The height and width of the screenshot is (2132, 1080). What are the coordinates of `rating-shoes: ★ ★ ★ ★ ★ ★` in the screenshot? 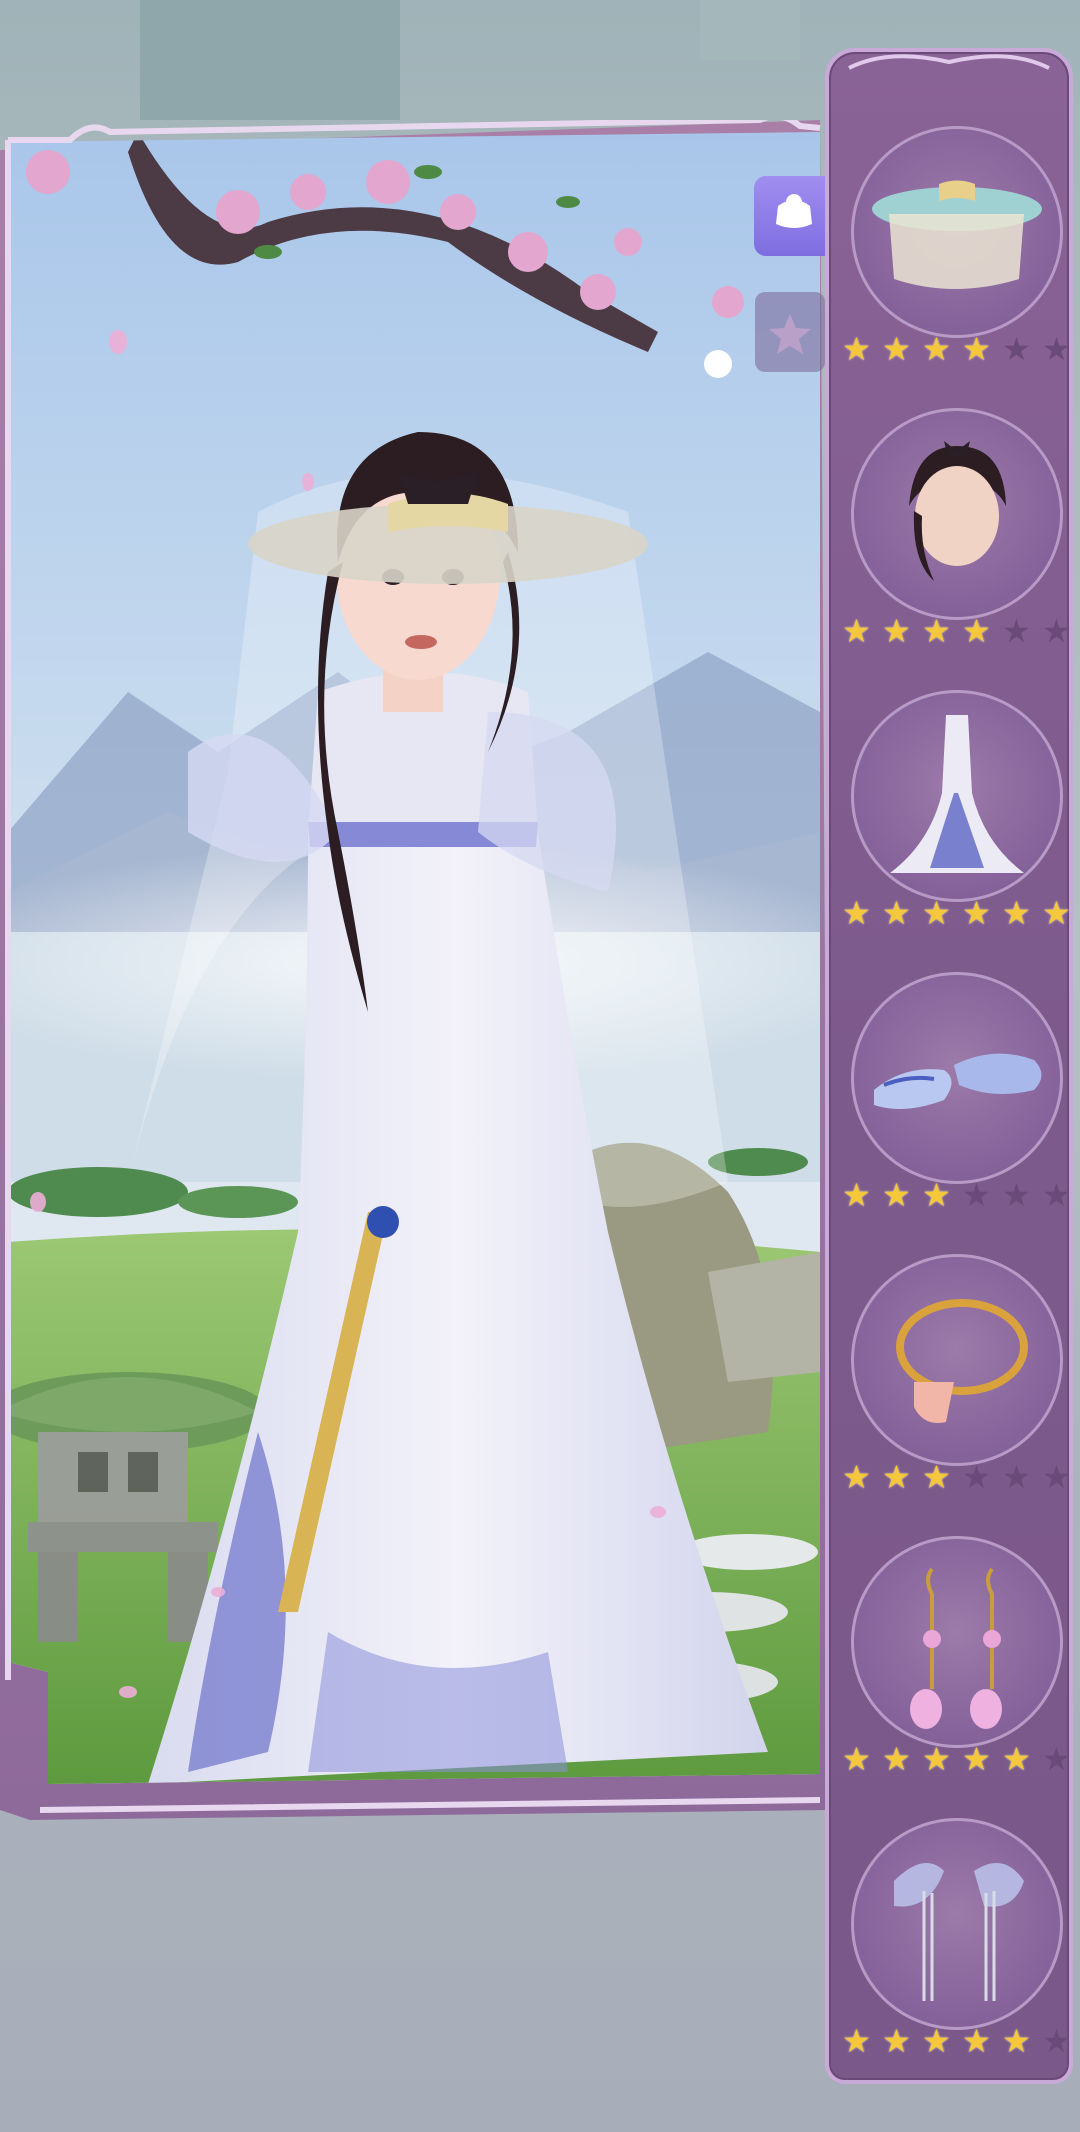 It's located at (957, 1195).